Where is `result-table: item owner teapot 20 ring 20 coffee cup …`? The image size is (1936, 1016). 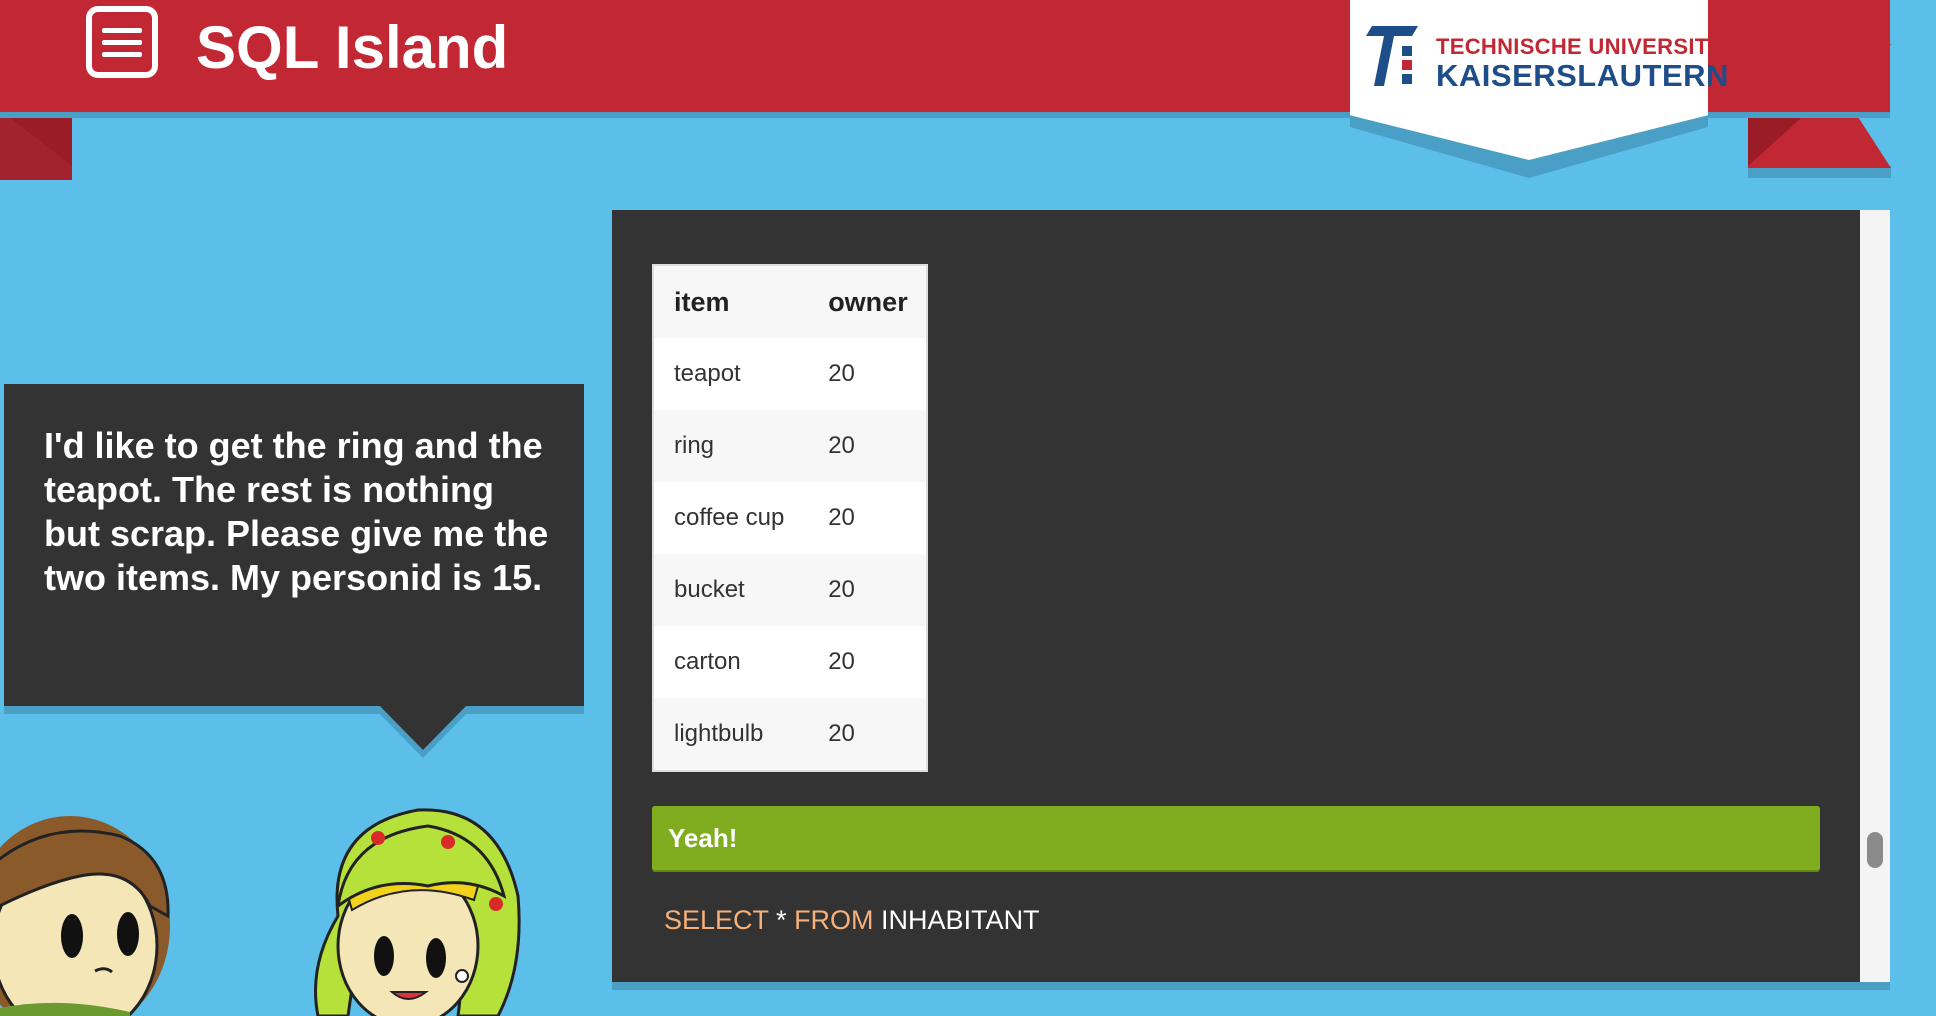 result-table: item owner teapot 20 ring 20 coffee cup … is located at coordinates (790, 518).